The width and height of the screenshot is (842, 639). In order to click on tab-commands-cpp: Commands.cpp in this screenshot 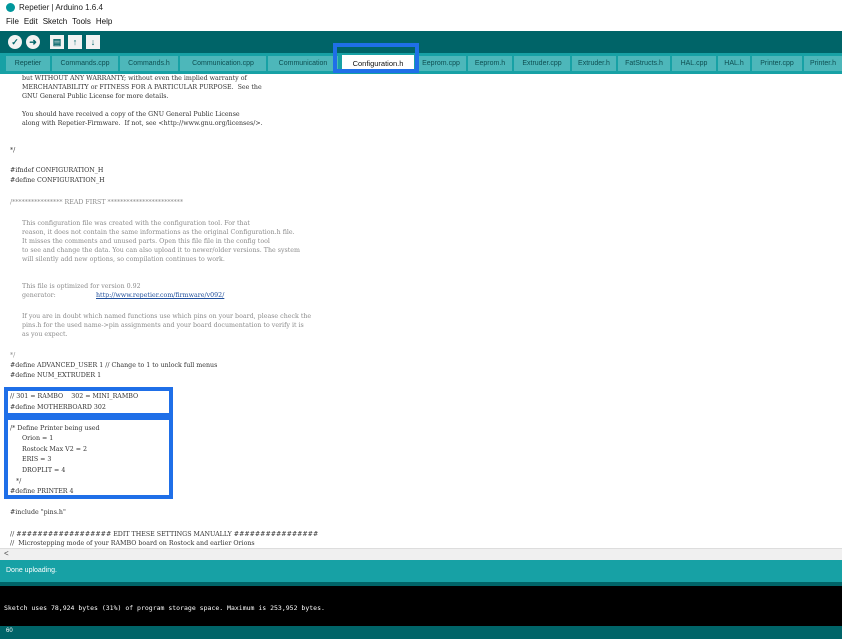, I will do `click(85, 63)`.